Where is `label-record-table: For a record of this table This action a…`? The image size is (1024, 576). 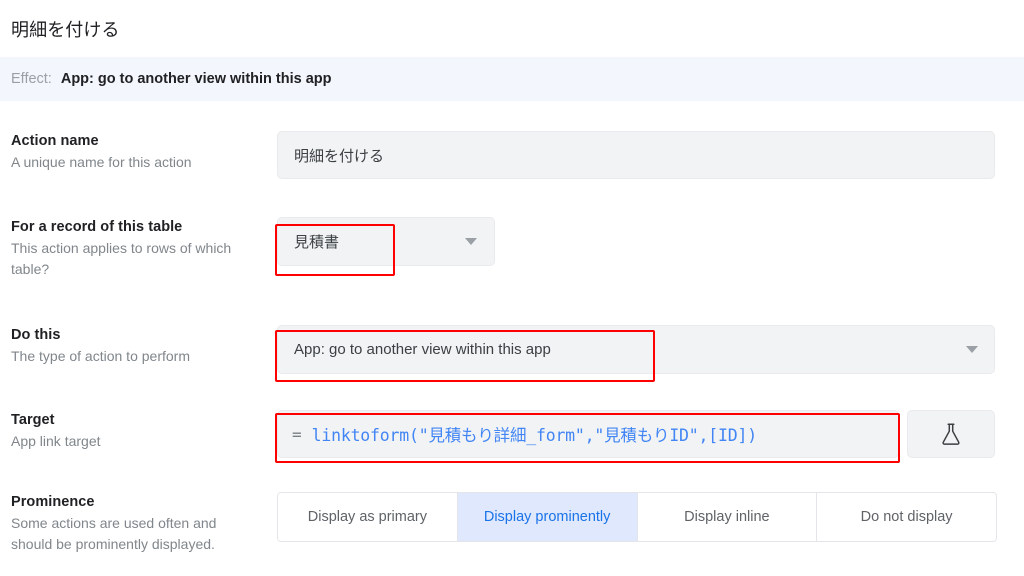 label-record-table: For a record of this table This action a… is located at coordinates (136, 248).